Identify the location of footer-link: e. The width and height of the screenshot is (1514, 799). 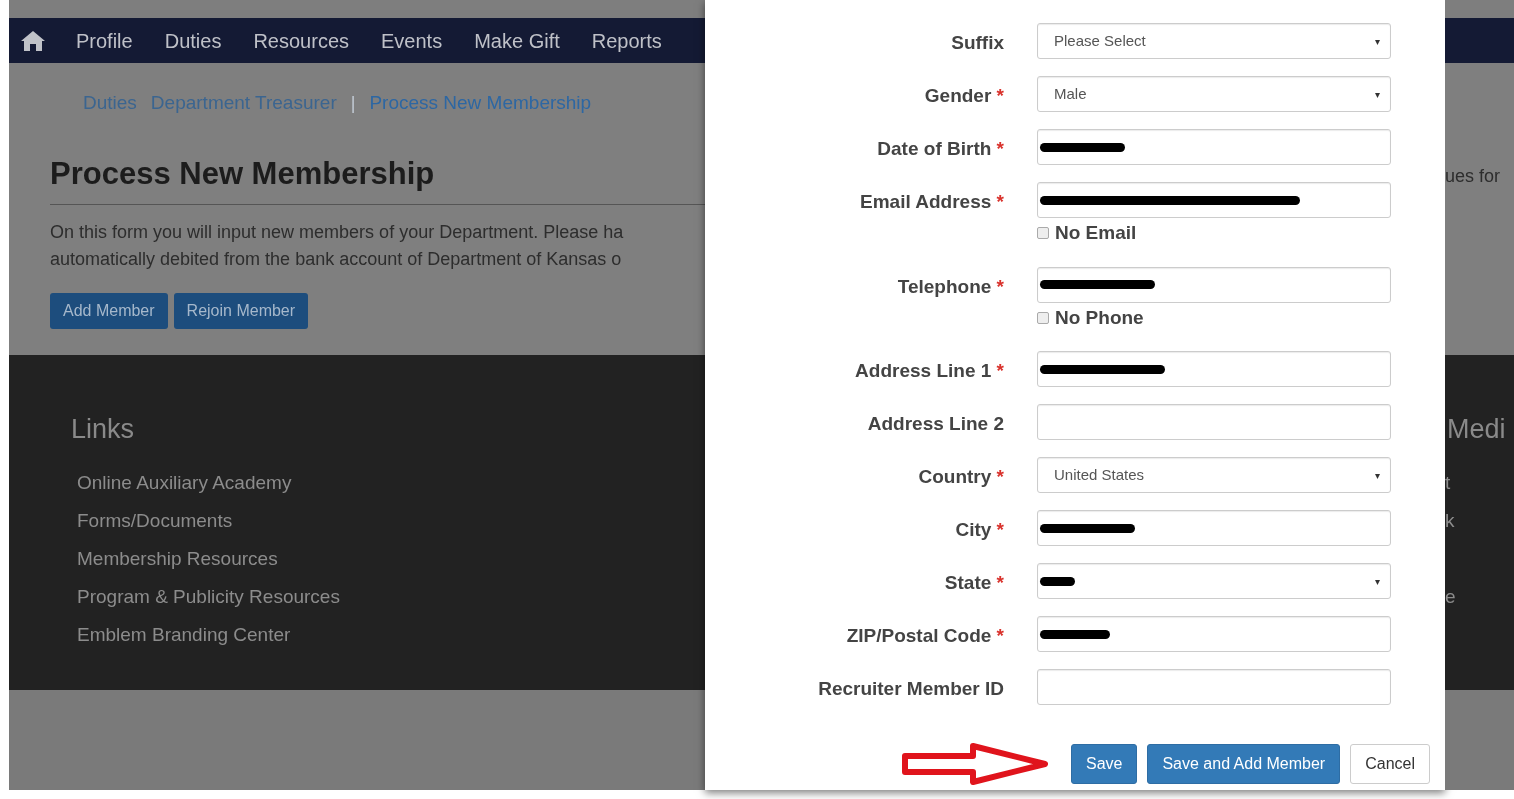
(1479, 596).